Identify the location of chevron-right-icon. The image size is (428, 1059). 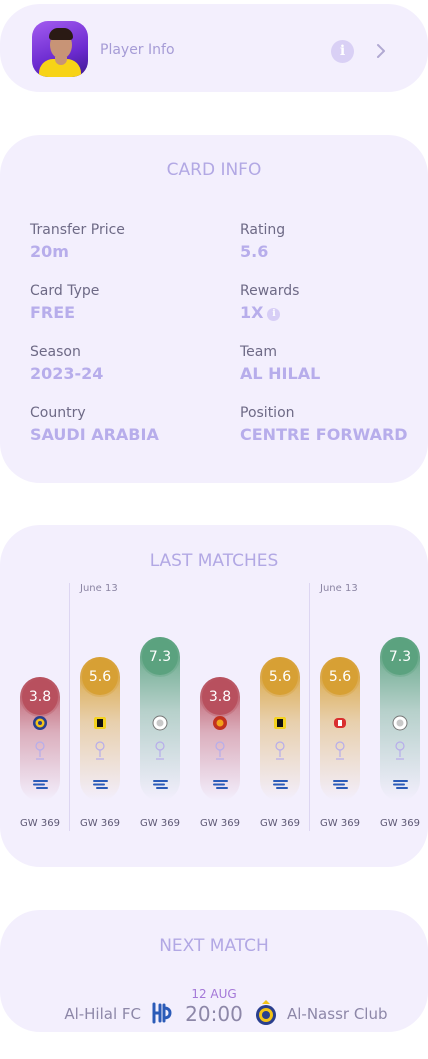
(381, 51).